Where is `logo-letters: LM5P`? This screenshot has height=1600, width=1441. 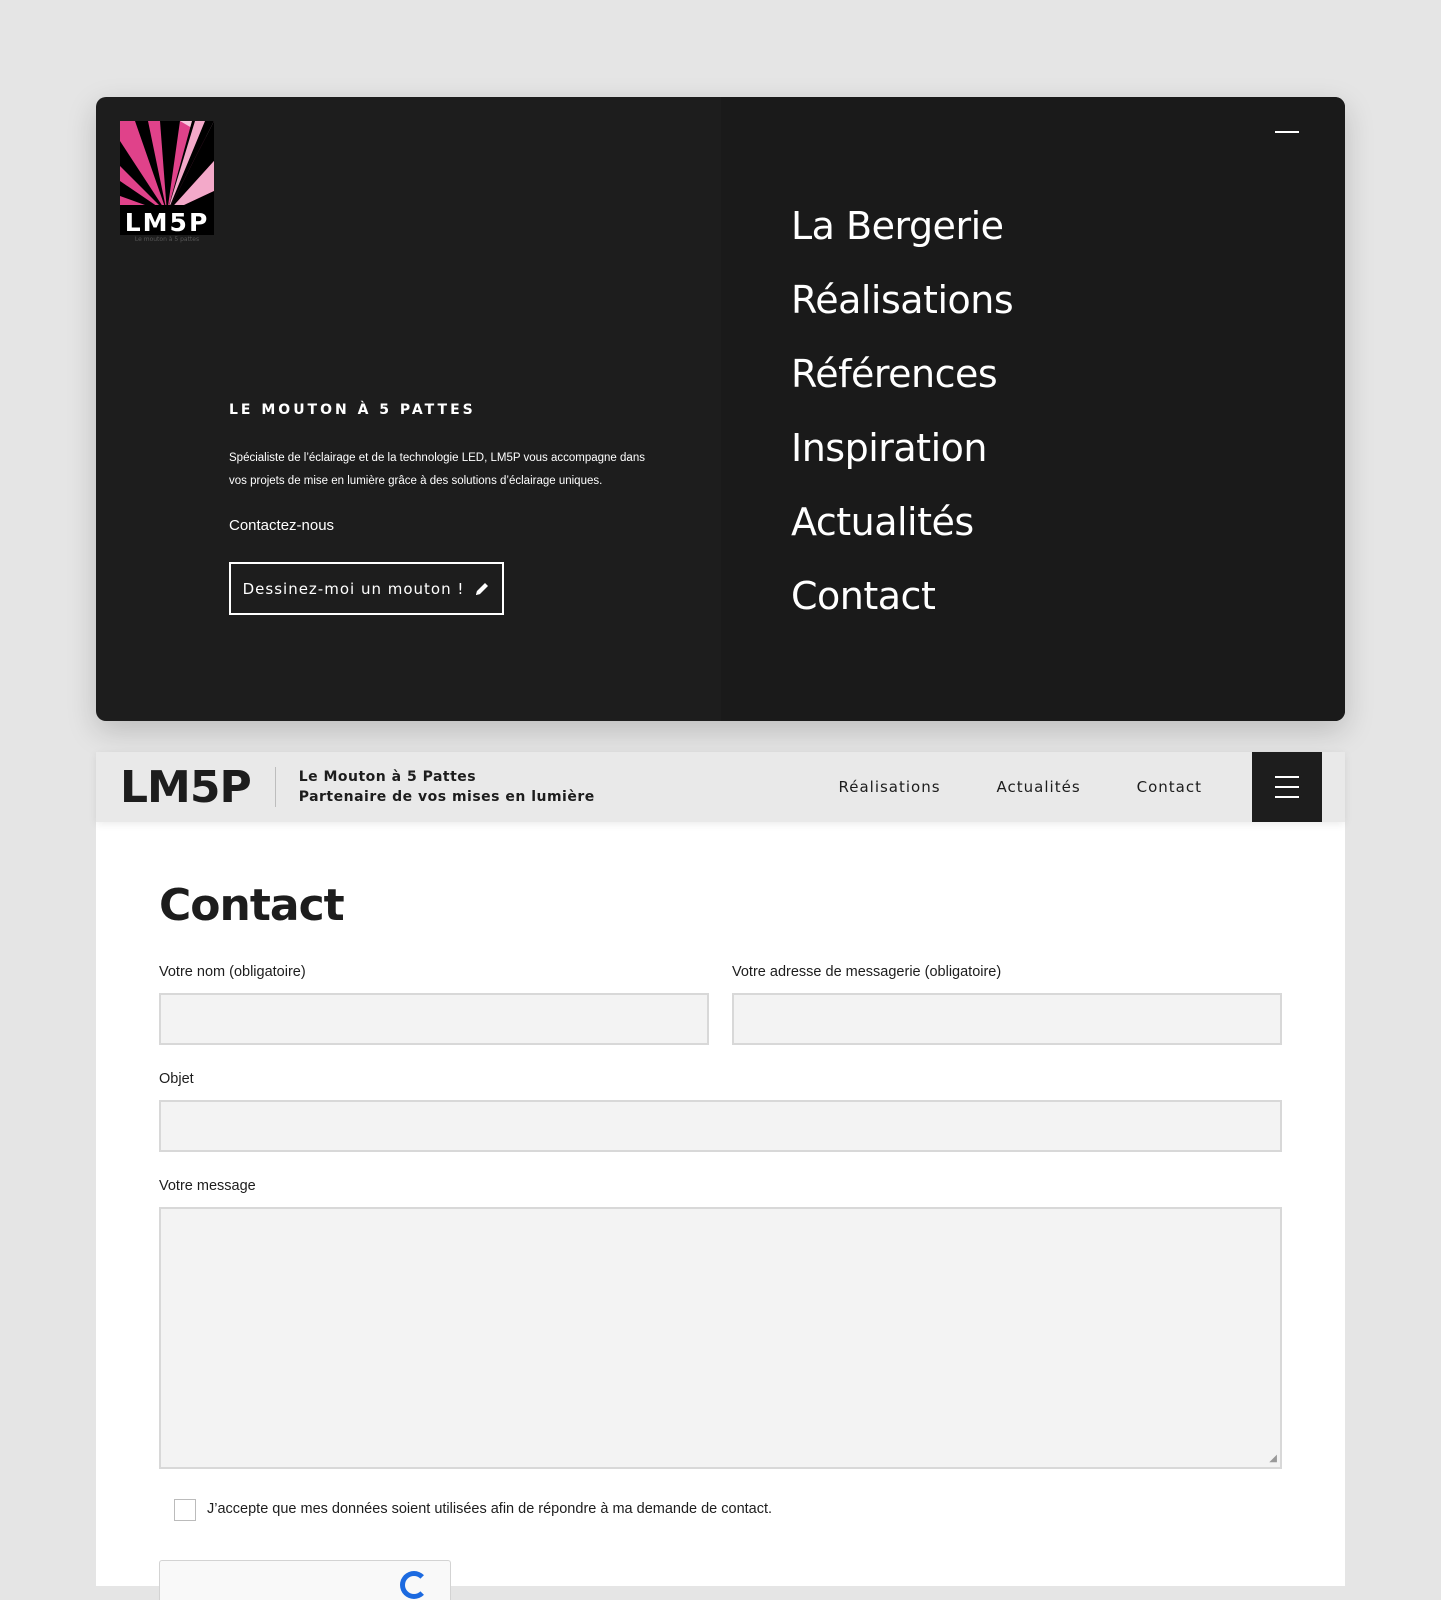
logo-letters: LM5P is located at coordinates (167, 222).